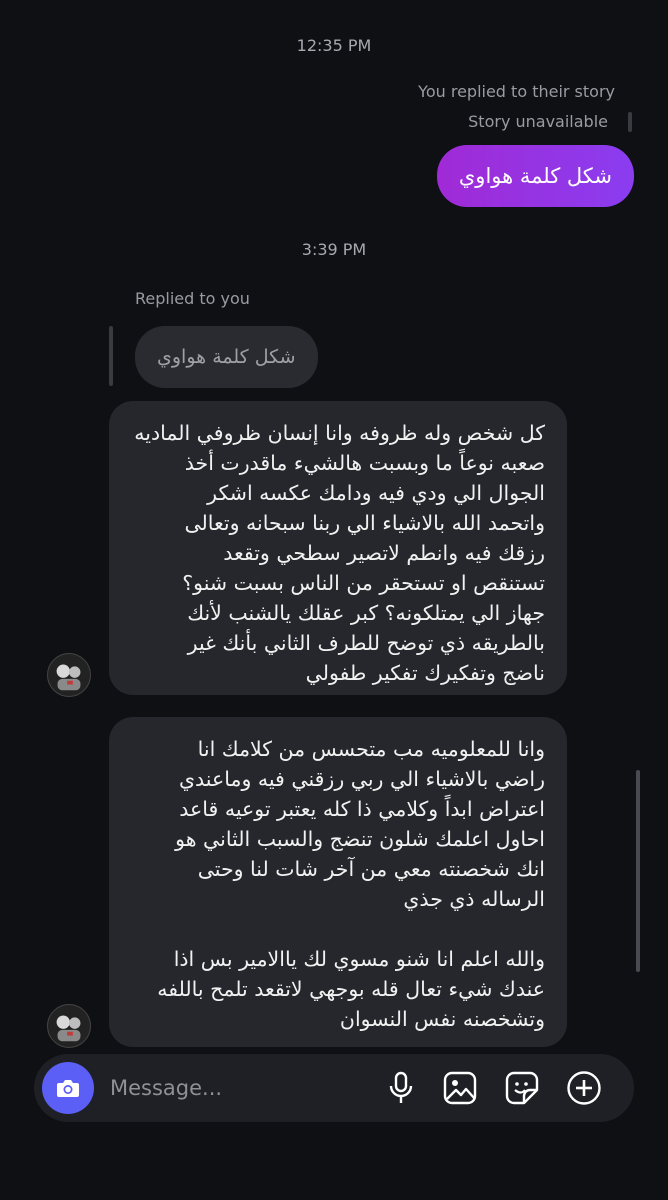 The width and height of the screenshot is (668, 1200). I want to click on scroll-indicator, so click(638, 871).